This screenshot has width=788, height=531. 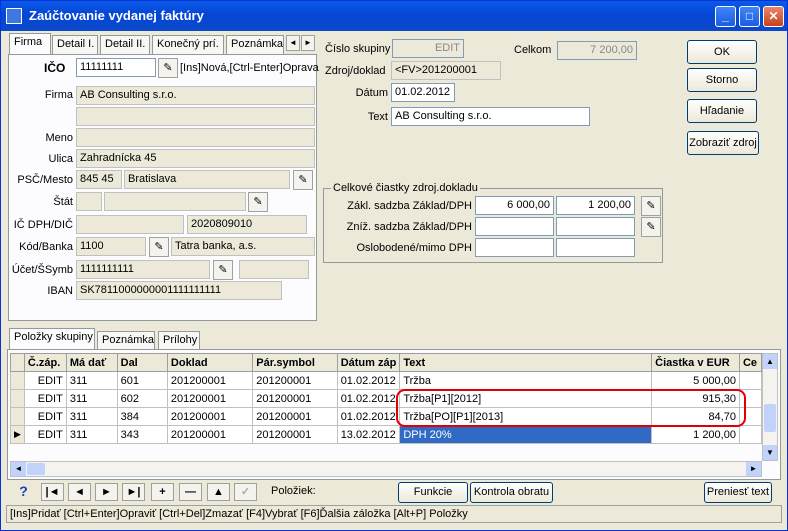 I want to click on dic-field: 2020809010, so click(x=247, y=224).